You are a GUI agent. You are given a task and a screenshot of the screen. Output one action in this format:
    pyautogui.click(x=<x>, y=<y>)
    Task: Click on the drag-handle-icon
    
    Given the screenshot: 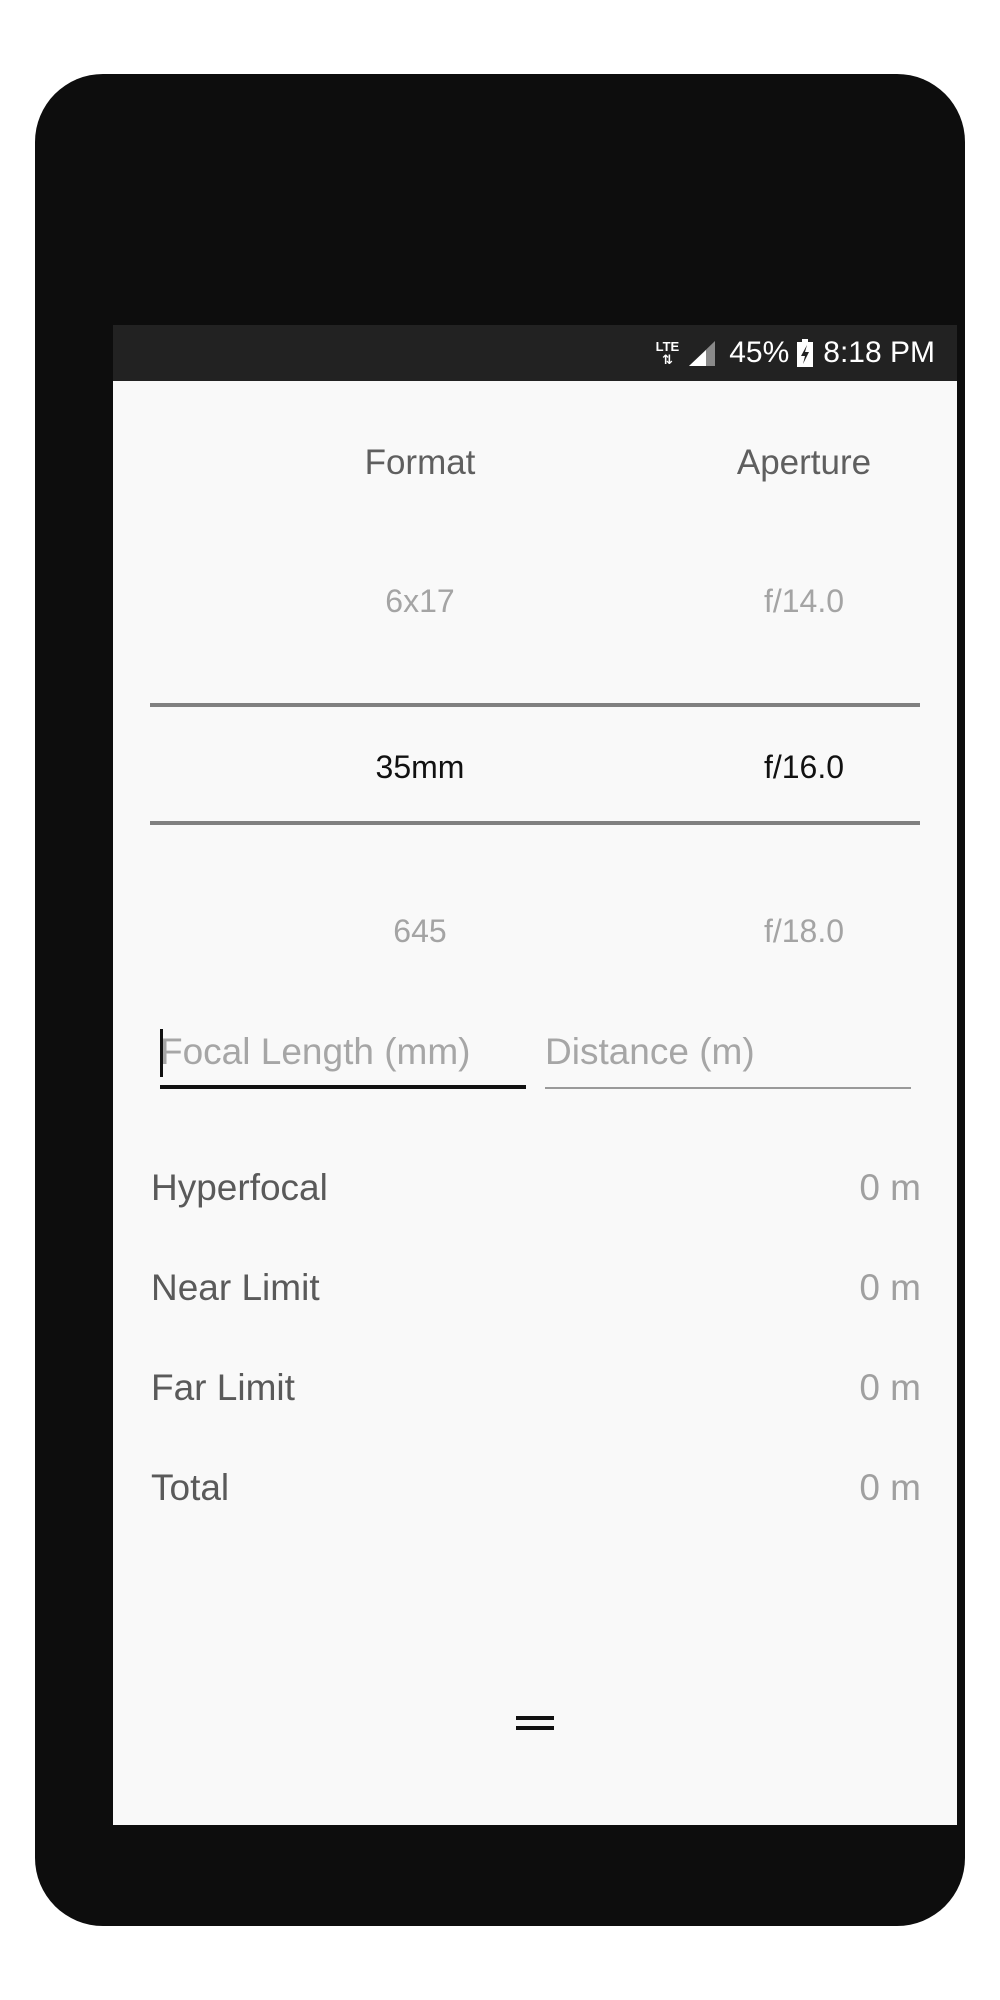 What is the action you would take?
    pyautogui.click(x=535, y=1726)
    